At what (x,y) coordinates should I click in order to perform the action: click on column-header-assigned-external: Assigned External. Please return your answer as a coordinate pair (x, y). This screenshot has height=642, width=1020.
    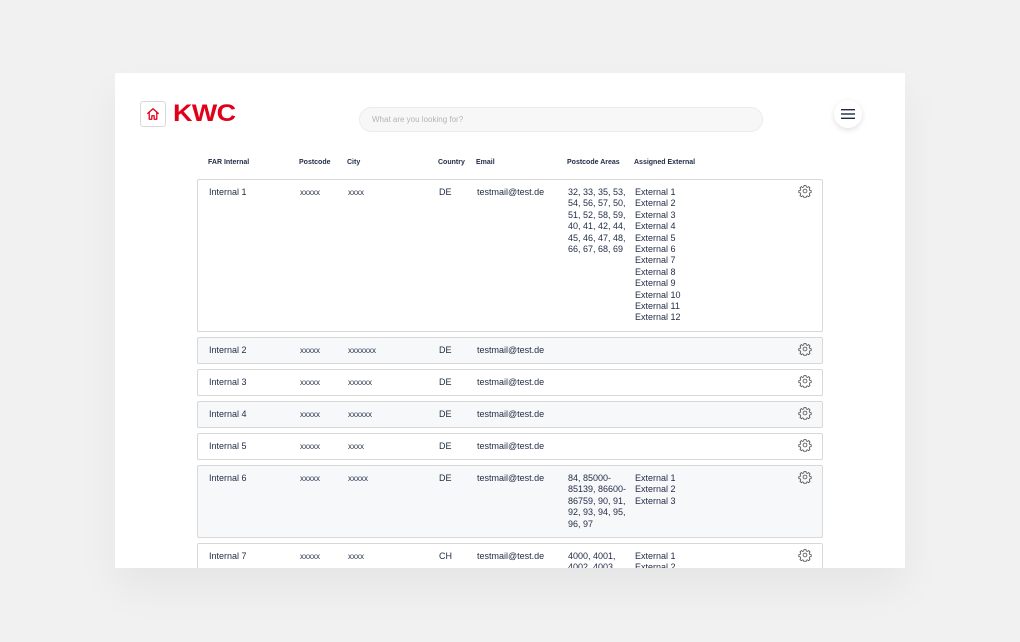
    Looking at the image, I should click on (665, 162).